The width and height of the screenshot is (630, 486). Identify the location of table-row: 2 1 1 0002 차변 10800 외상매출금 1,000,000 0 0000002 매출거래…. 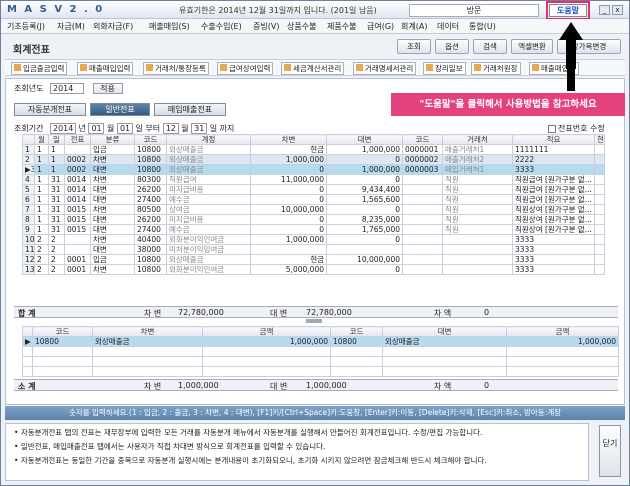
(313, 159).